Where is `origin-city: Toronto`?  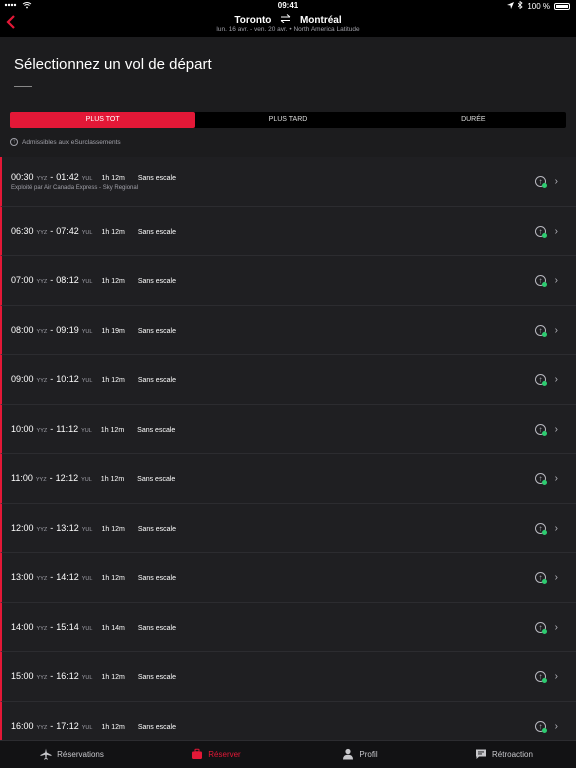 origin-city: Toronto is located at coordinates (253, 20).